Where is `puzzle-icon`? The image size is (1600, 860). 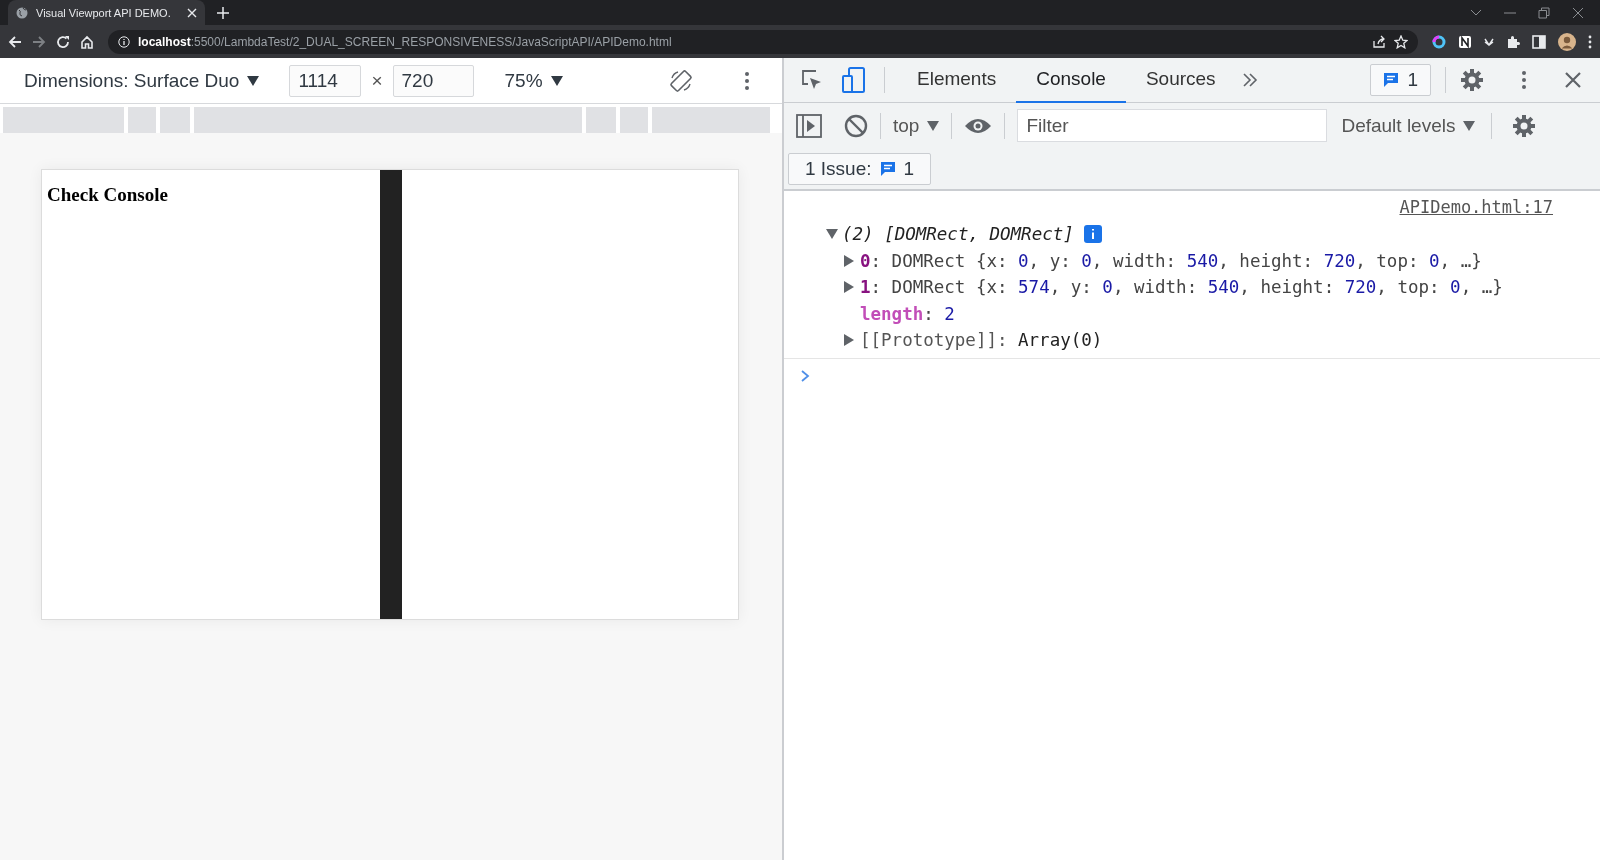 puzzle-icon is located at coordinates (1513, 41).